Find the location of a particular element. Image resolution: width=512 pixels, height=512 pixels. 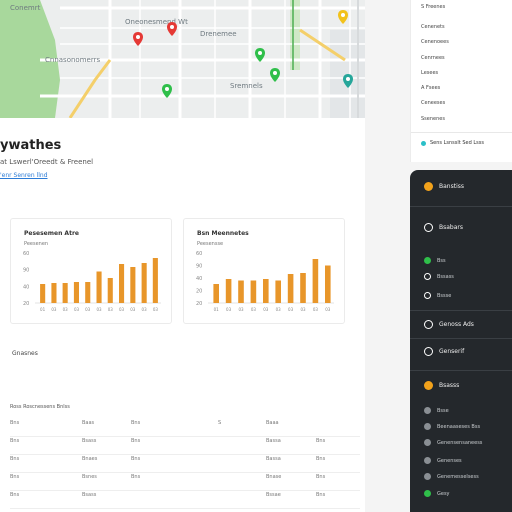

nav-subitem: Bssass is located at coordinates (439, 276).